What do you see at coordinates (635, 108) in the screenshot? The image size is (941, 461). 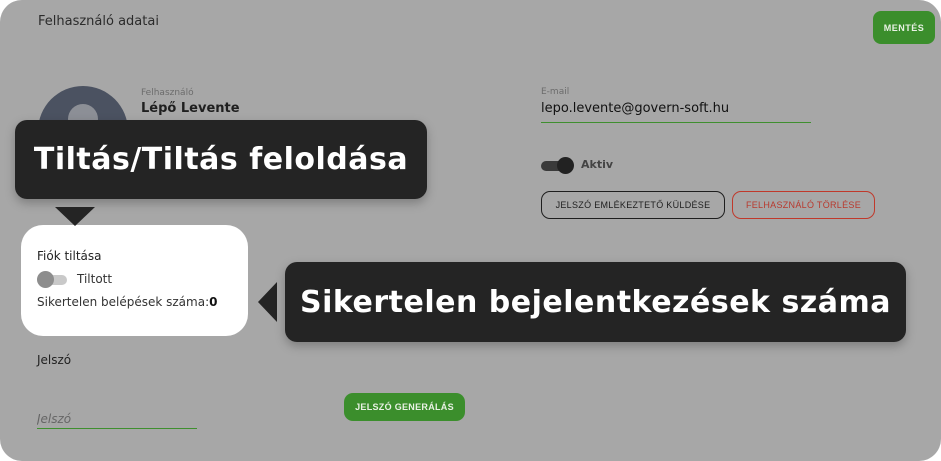 I see `email-field: lepo.levente@govern-soft.hu` at bounding box center [635, 108].